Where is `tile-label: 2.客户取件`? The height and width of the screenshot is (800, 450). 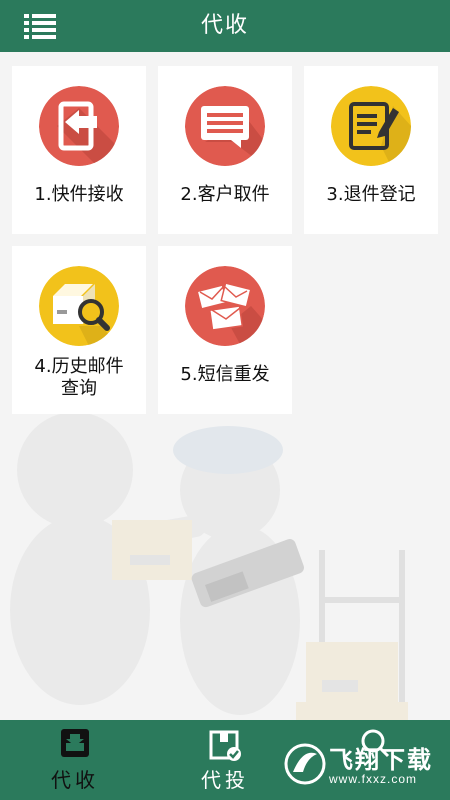 tile-label: 2.客户取件 is located at coordinates (225, 194).